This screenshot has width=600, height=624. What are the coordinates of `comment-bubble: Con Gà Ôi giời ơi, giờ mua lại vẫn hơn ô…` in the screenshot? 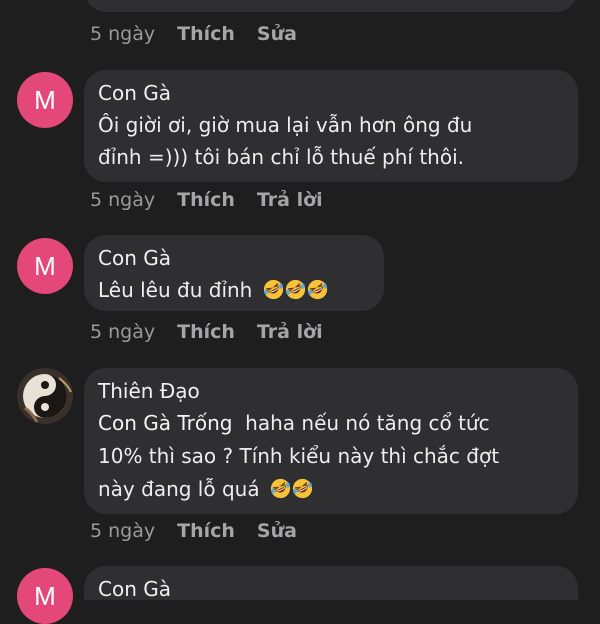 It's located at (331, 126).